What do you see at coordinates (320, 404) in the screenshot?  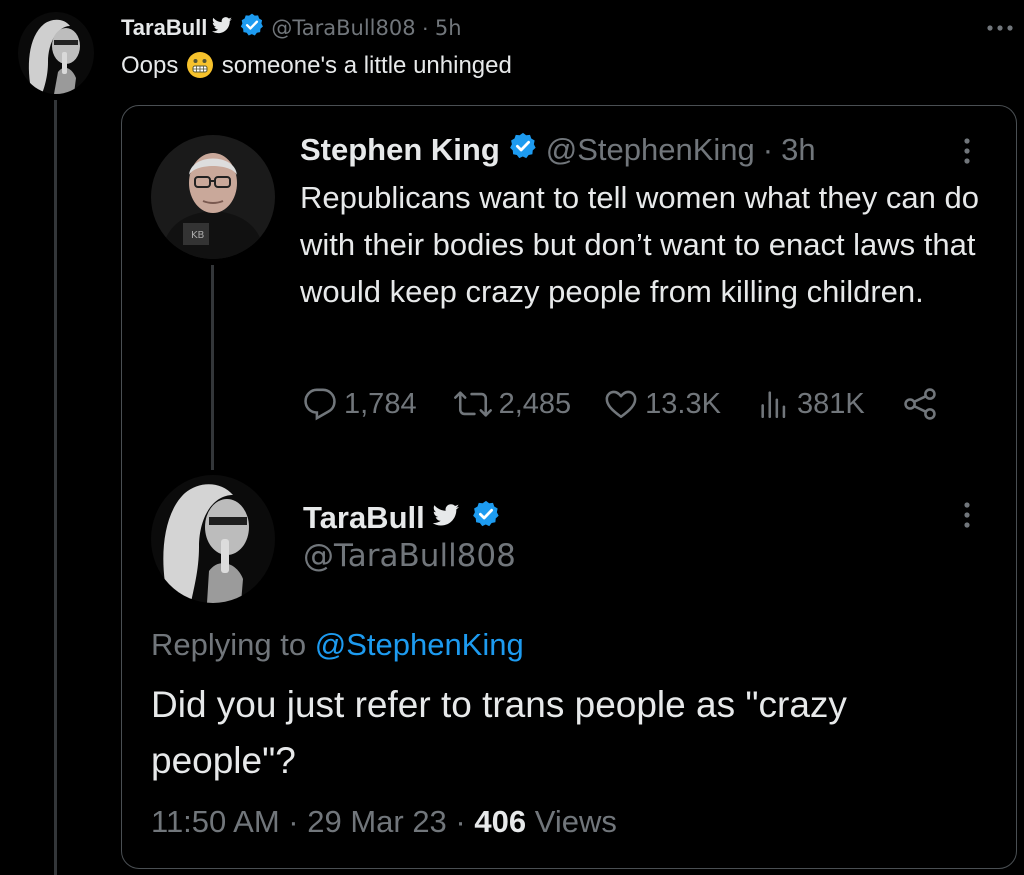 I see `reply-icon` at bounding box center [320, 404].